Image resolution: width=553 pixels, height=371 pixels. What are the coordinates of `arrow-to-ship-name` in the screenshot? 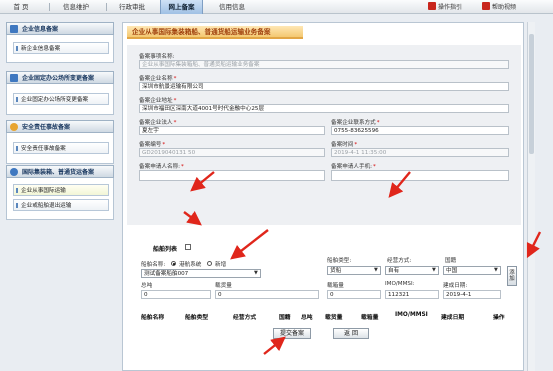 It's located at (249, 244).